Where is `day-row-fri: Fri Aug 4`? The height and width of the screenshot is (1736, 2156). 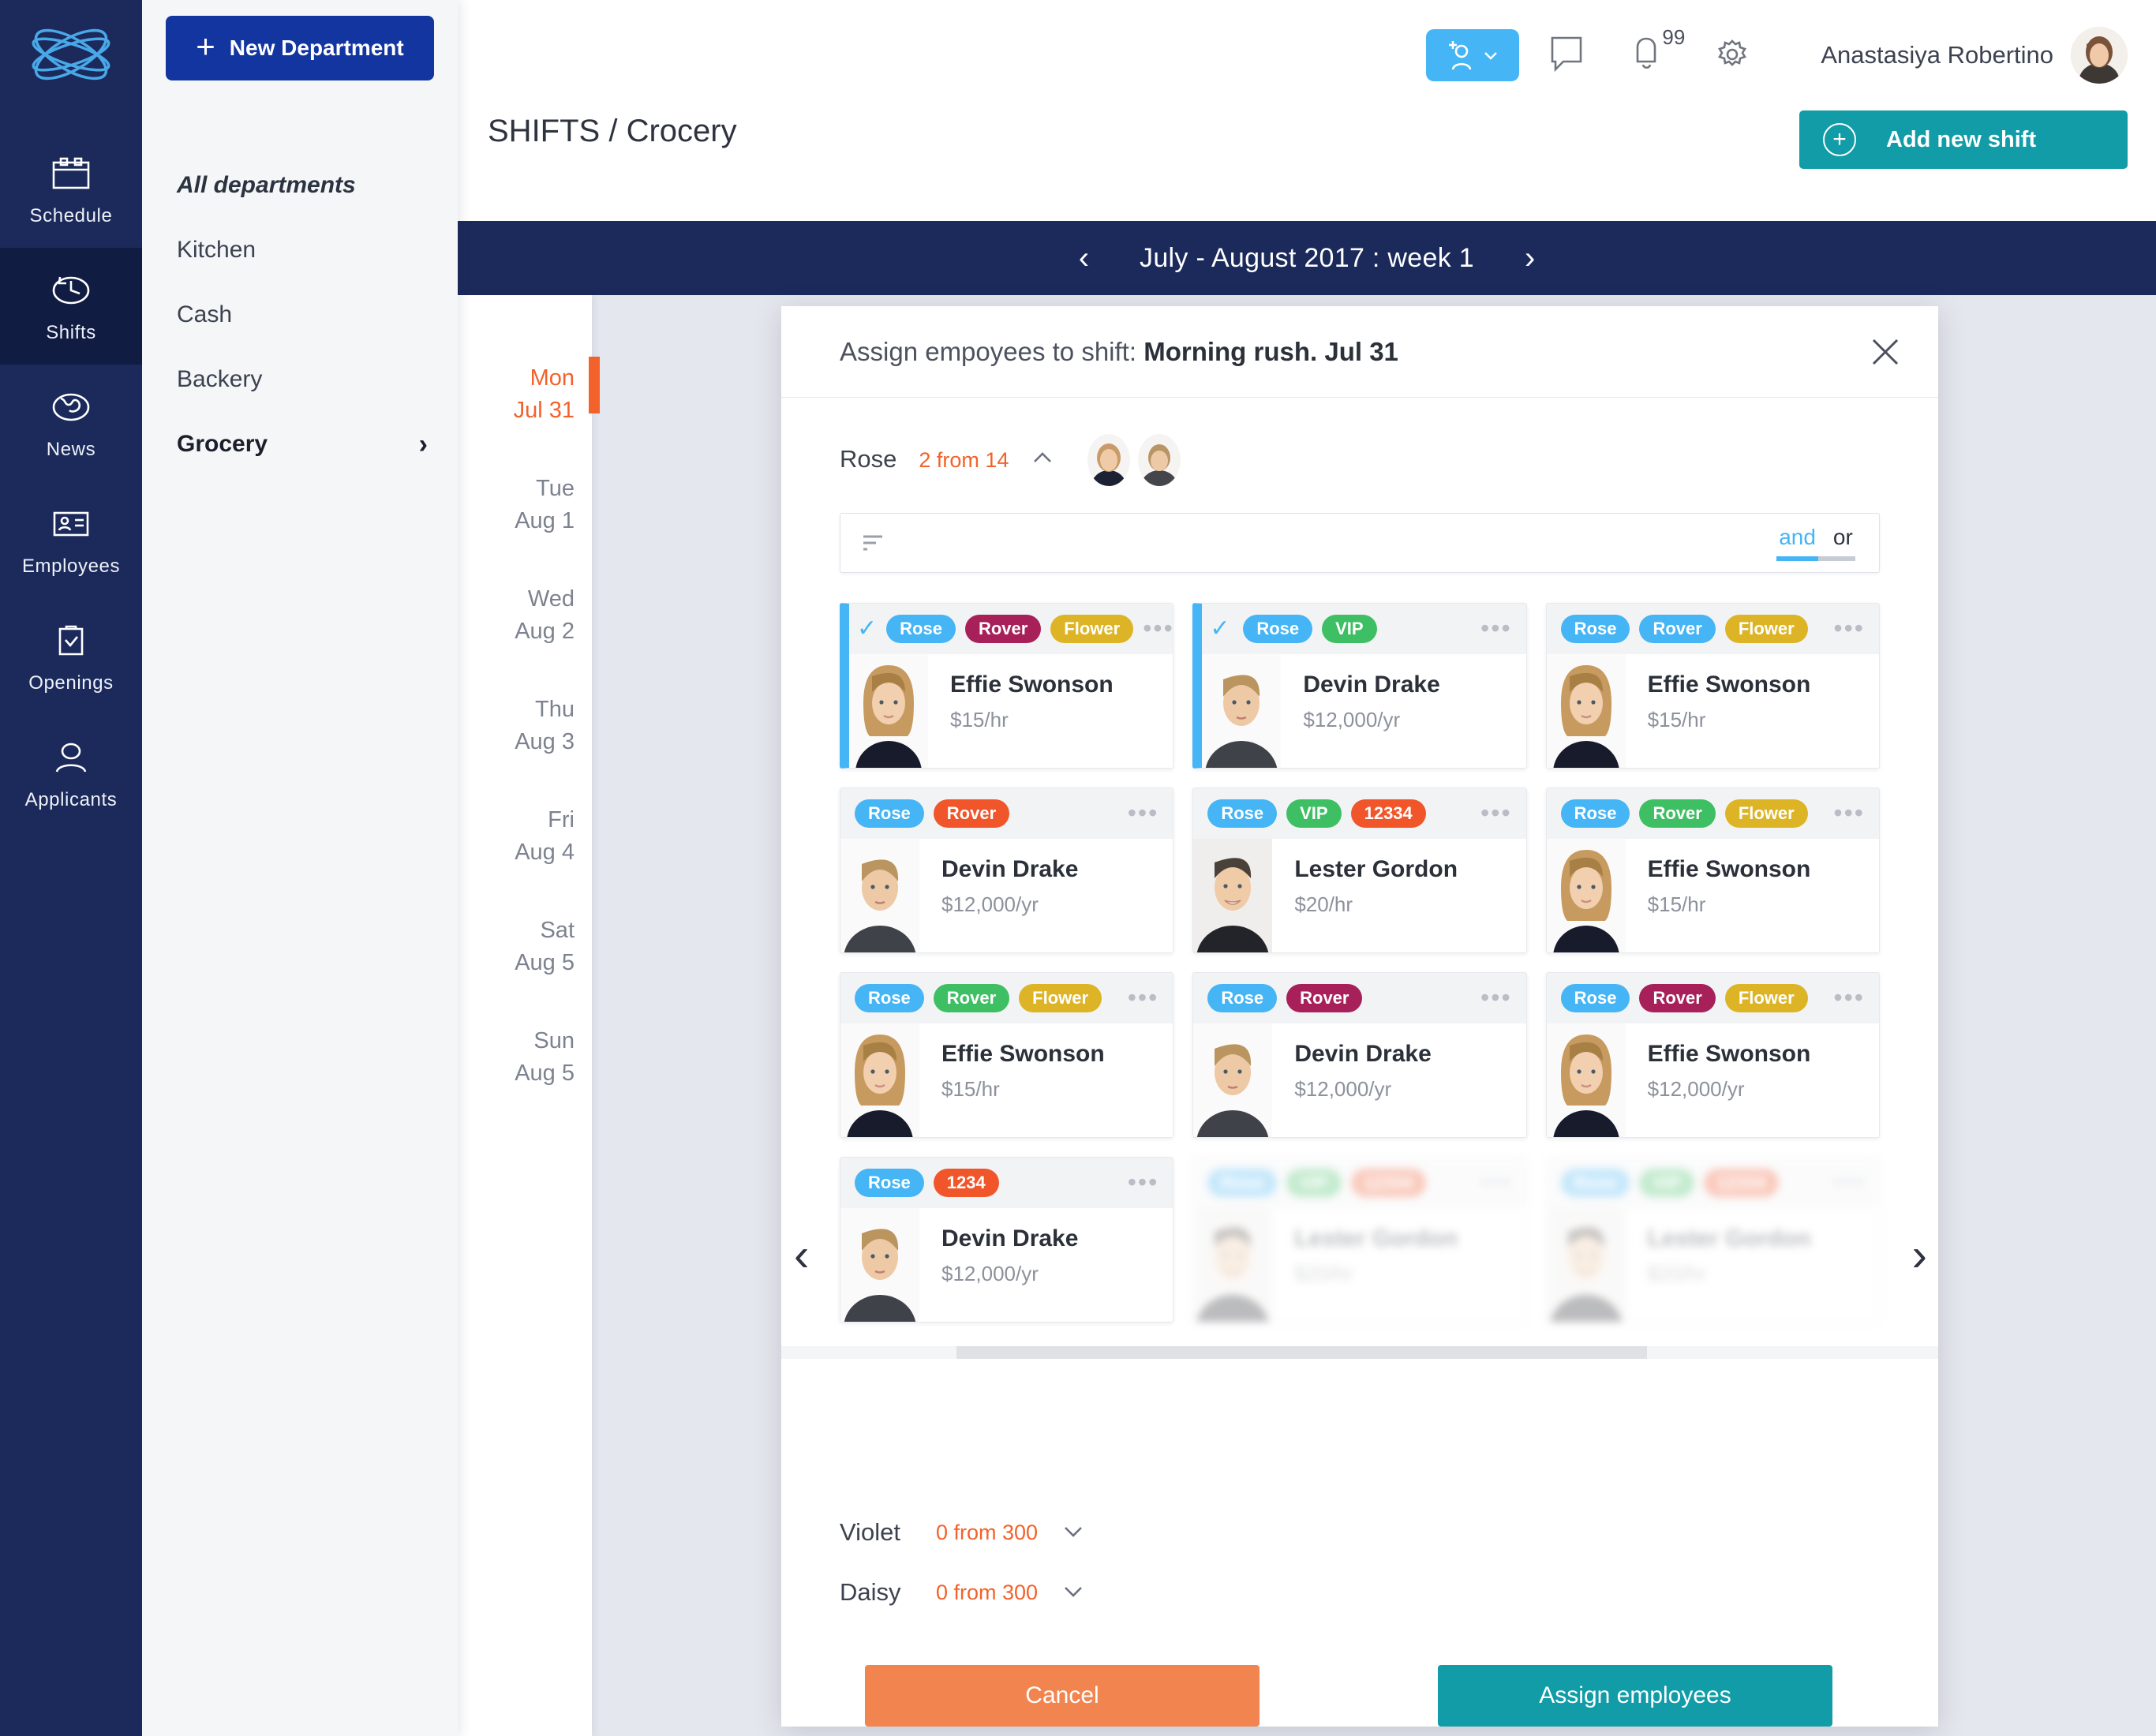
day-row-fri: Fri Aug 4 is located at coordinates (525, 836).